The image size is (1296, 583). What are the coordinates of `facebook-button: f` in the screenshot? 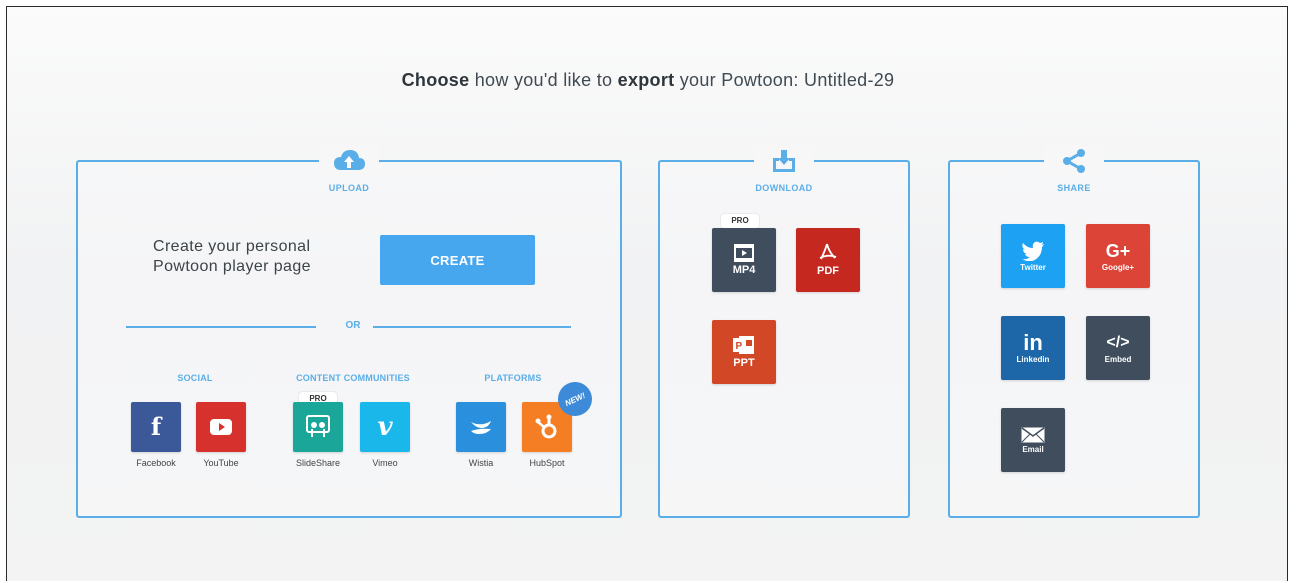 It's located at (156, 427).